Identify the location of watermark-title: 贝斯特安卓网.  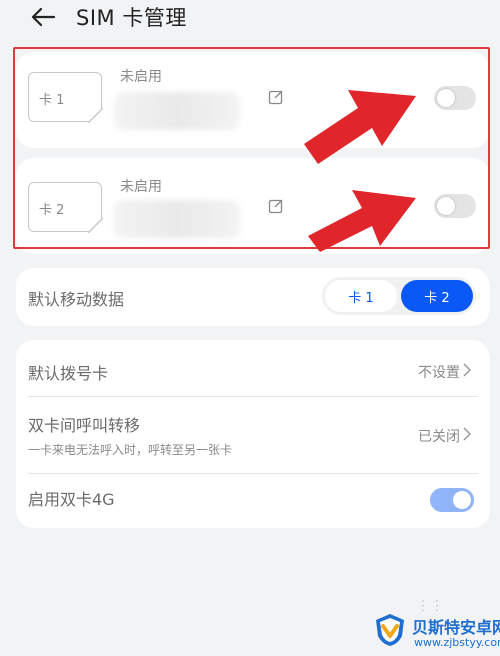
(456, 627).